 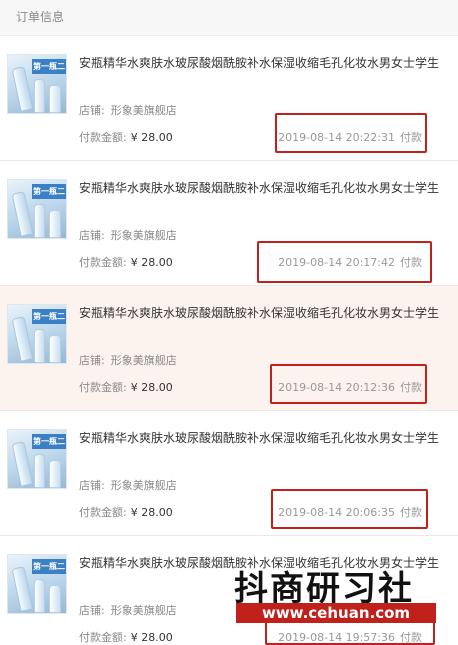 I want to click on payment-time: 2019-08-14 20:17:42 付款, so click(x=350, y=262).